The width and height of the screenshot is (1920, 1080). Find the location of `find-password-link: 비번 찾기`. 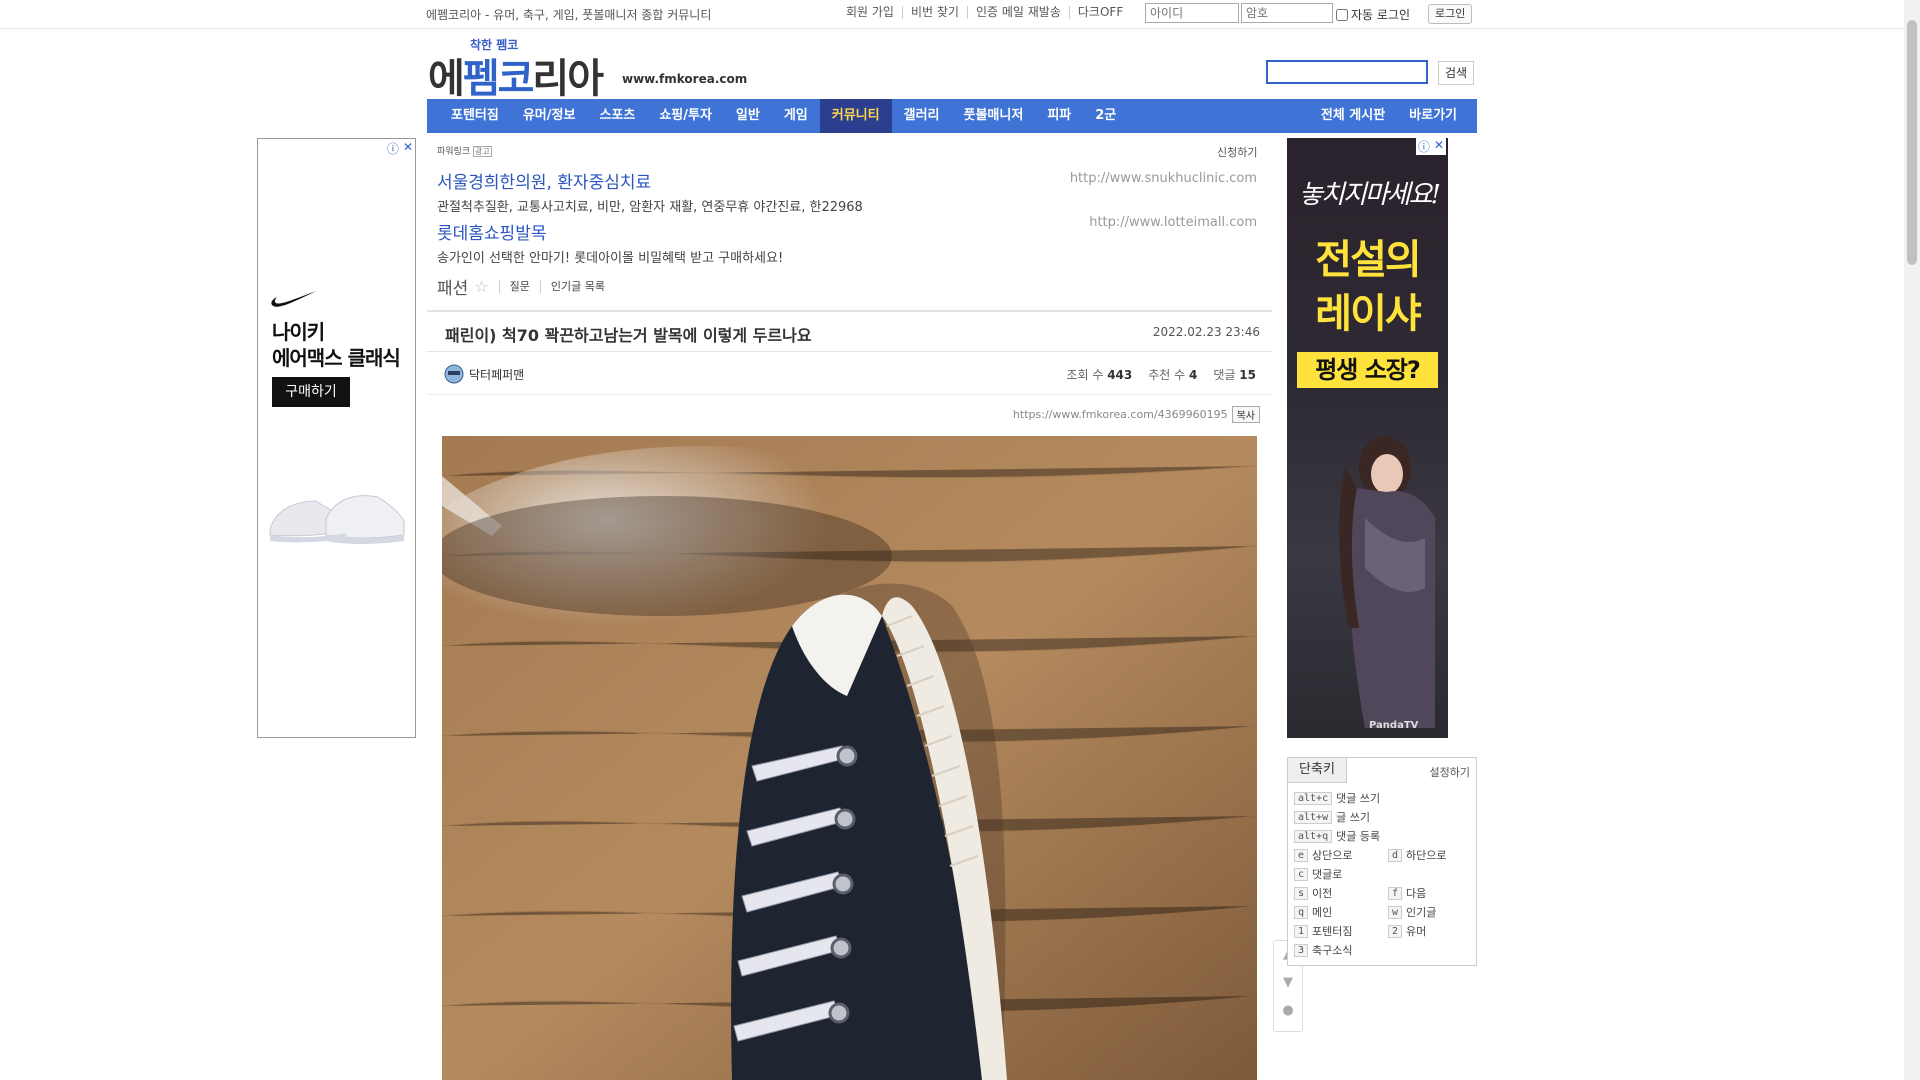

find-password-link: 비번 찾기 is located at coordinates (935, 12).